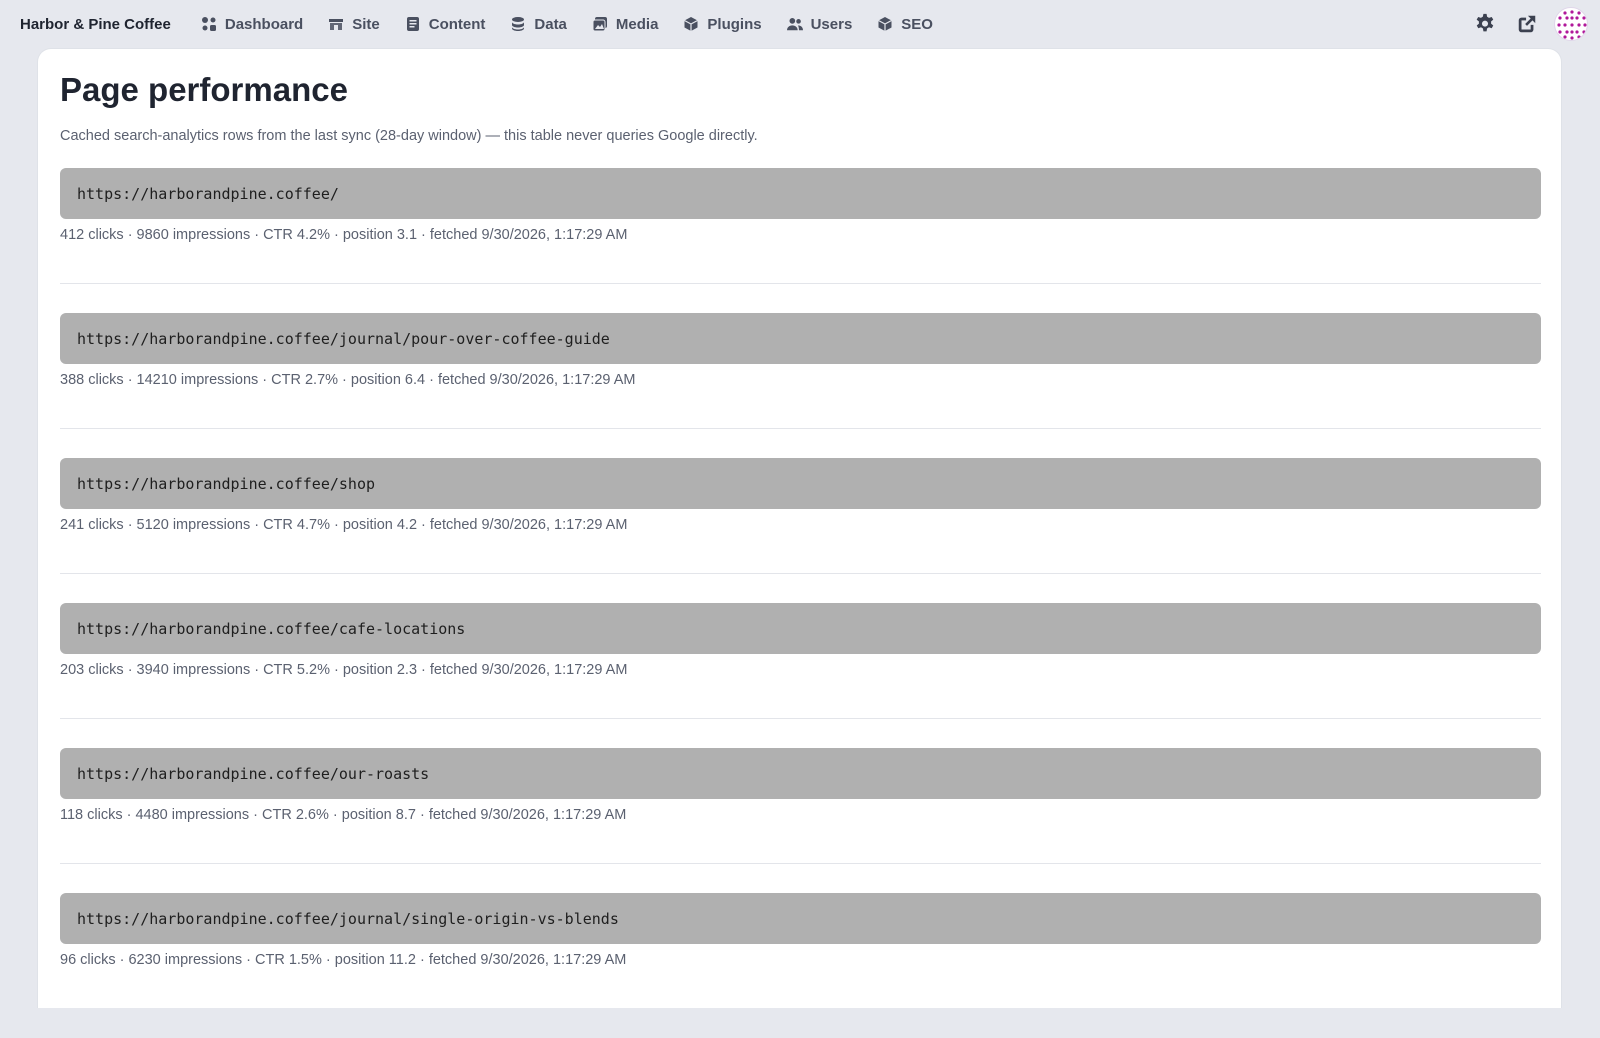 This screenshot has width=1600, height=1038. What do you see at coordinates (95, 24) in the screenshot?
I see `brand-name: Harbor & Pine Coffee` at bounding box center [95, 24].